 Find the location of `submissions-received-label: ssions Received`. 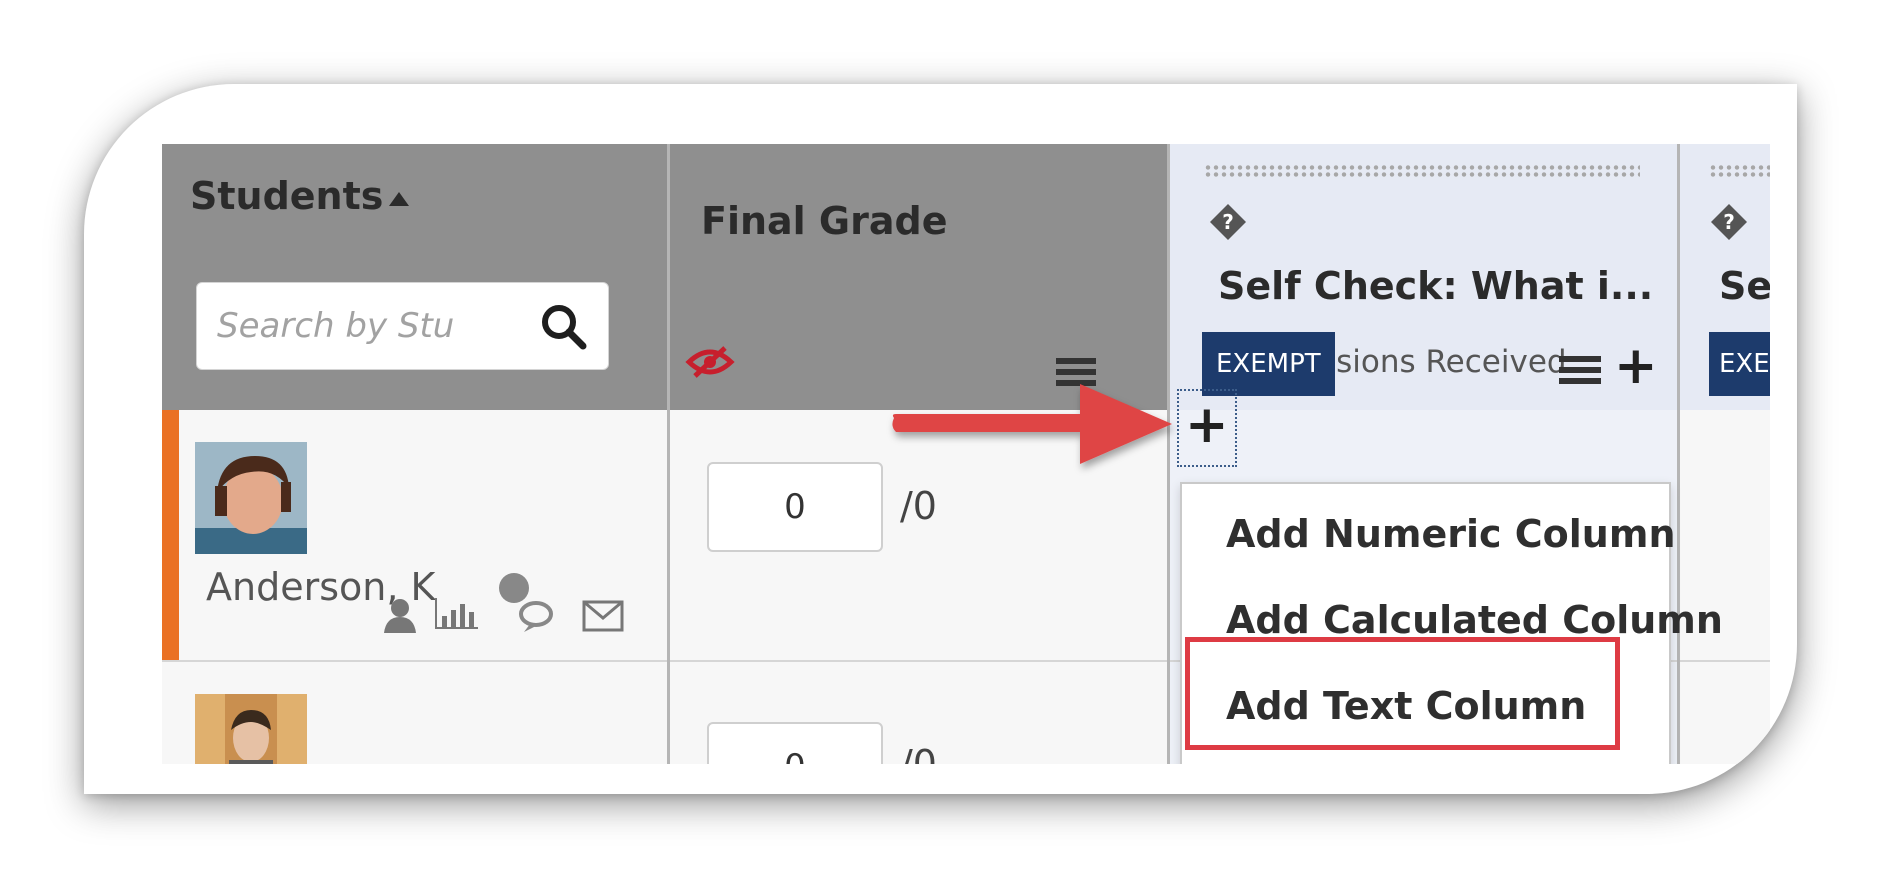

submissions-received-label: ssions Received is located at coordinates (1443, 362).